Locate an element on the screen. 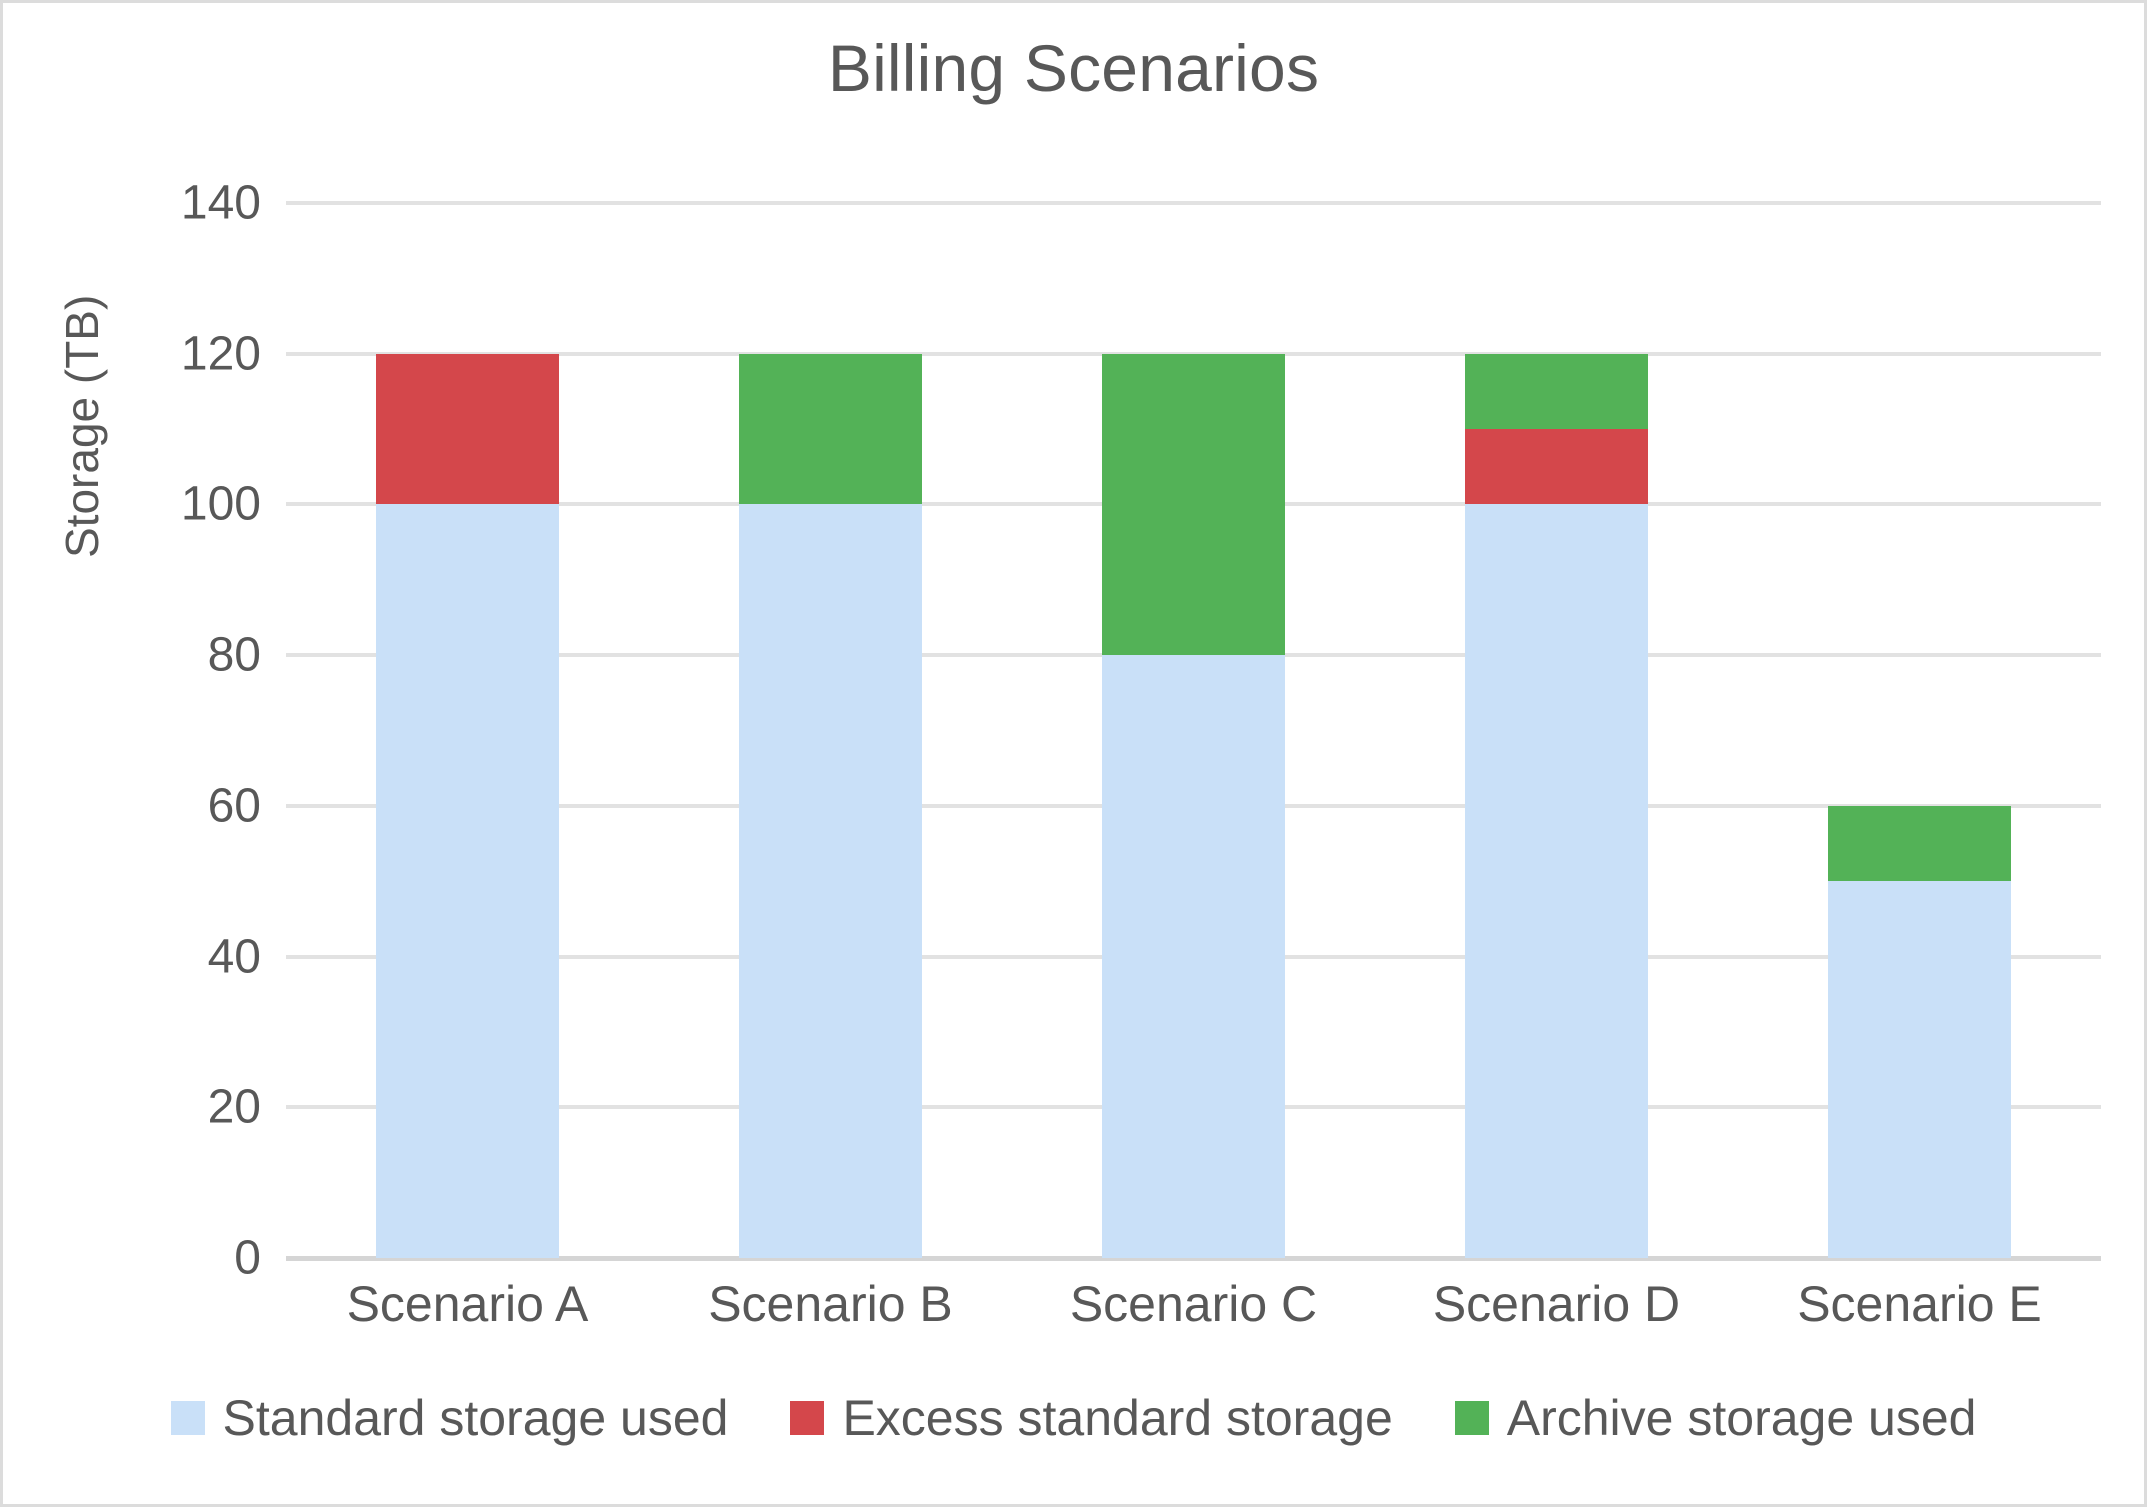  y-axis-tick-label: 100 is located at coordinates (220, 504).